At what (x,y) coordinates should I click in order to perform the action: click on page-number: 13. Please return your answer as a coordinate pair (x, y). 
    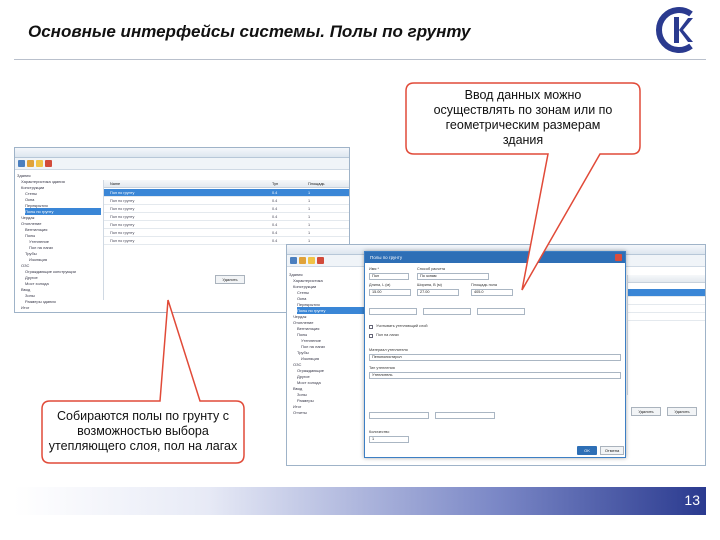
    Looking at the image, I should click on (692, 500).